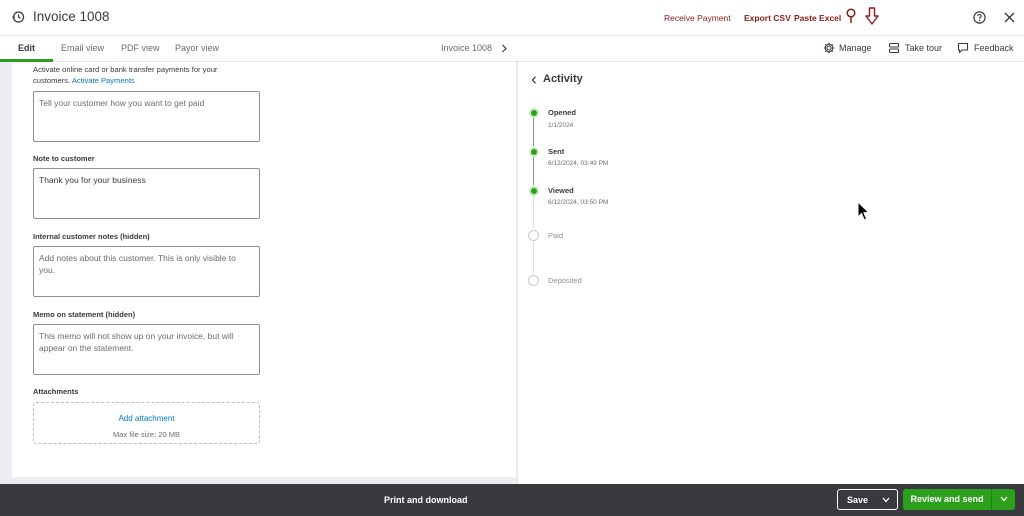 The height and width of the screenshot is (516, 1024). I want to click on close-icon, so click(1009, 17).